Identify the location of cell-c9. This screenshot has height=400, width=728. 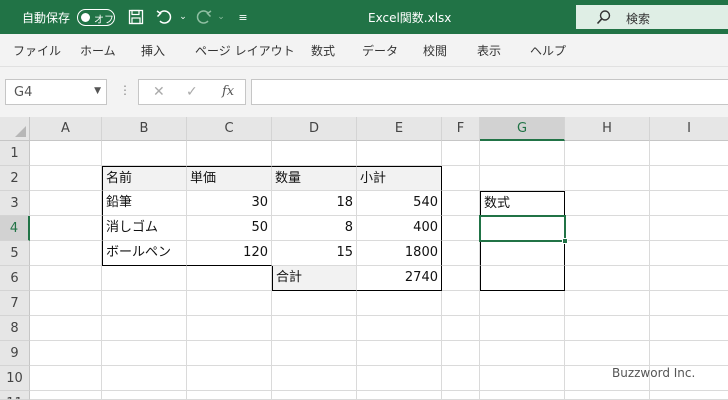
(229, 353).